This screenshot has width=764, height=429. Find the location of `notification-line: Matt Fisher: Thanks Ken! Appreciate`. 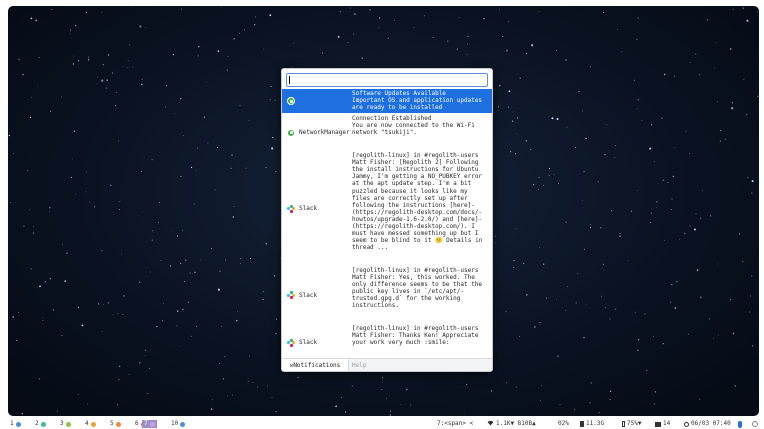

notification-line: Matt Fisher: Thanks Ken! Appreciate is located at coordinates (415, 336).